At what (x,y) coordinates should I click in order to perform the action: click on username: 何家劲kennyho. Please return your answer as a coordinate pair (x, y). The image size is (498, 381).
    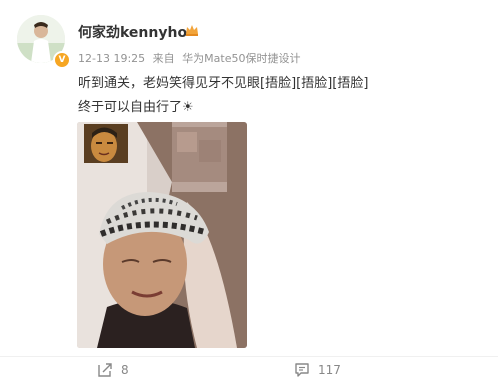
    Looking at the image, I should click on (132, 32).